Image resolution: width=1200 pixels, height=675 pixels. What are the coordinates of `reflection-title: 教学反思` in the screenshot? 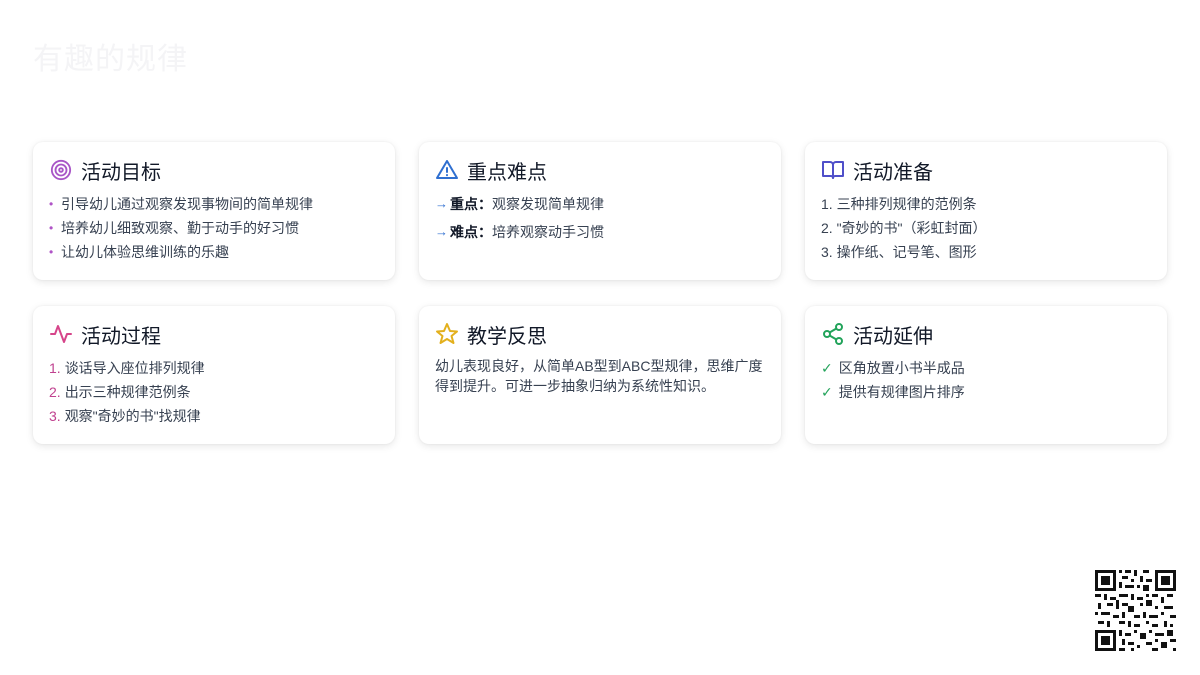 It's located at (507, 336).